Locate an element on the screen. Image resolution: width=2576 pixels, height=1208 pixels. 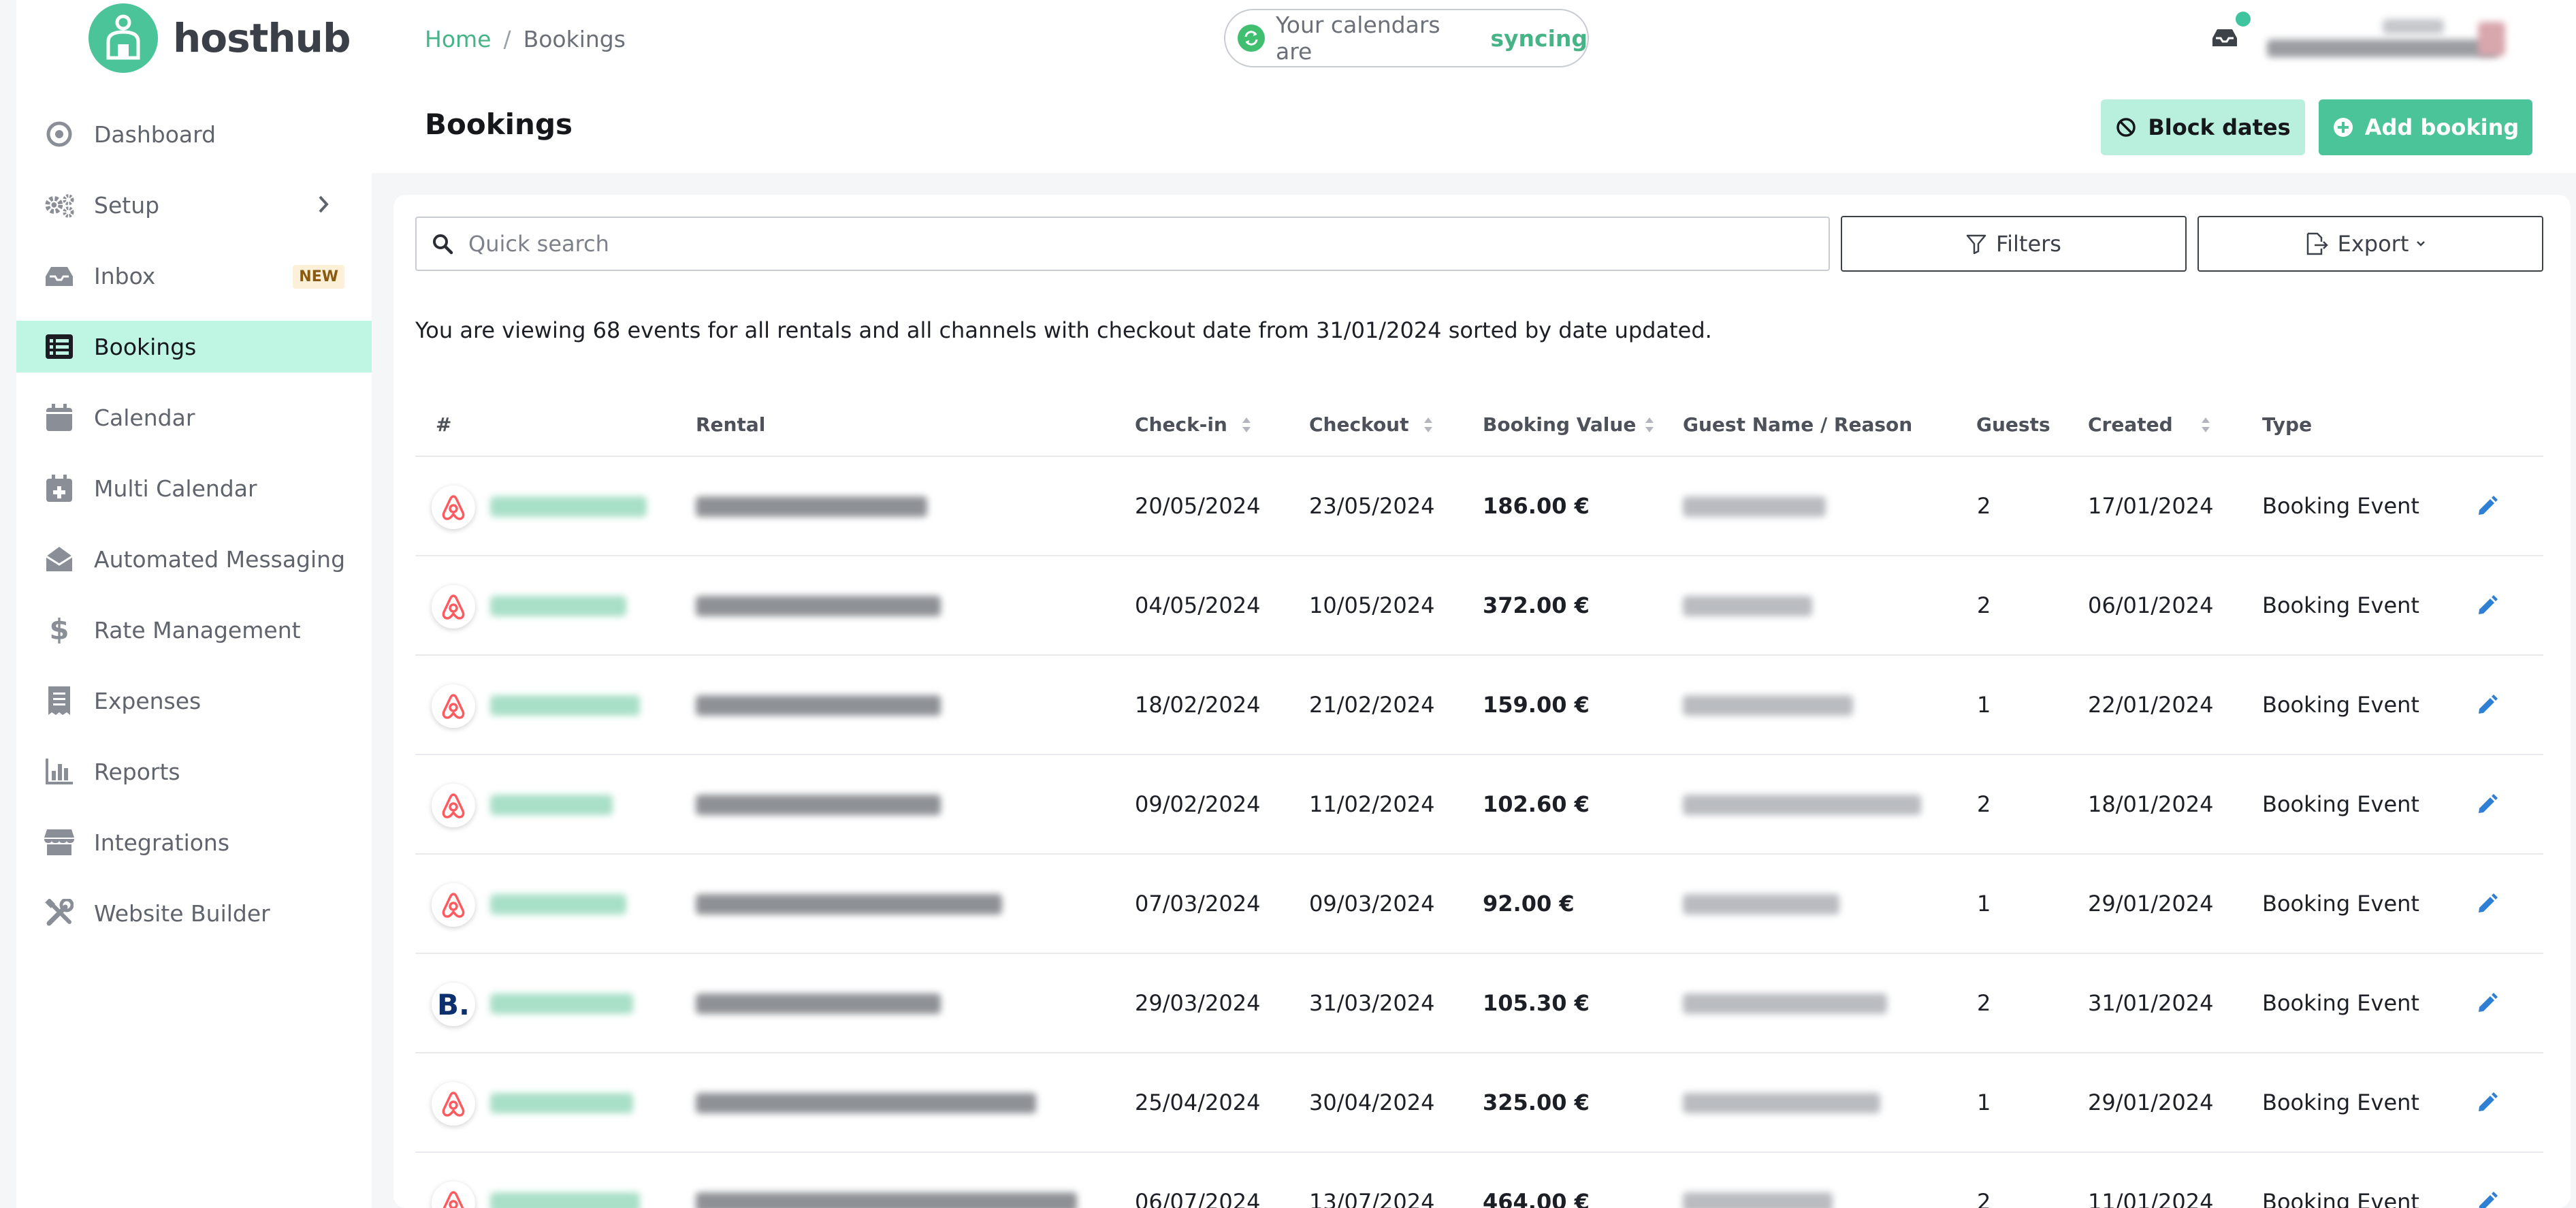
column-number: # is located at coordinates (444, 424).